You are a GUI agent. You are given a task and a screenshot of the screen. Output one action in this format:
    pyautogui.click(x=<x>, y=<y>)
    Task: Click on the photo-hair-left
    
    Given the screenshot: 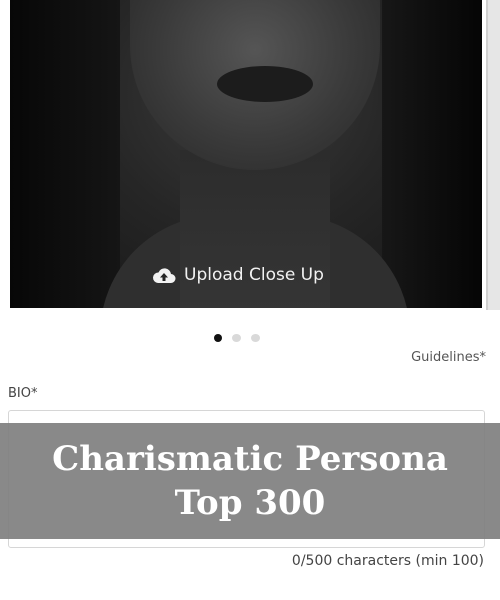 What is the action you would take?
    pyautogui.click(x=65, y=154)
    